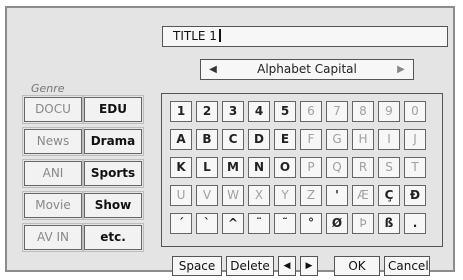 The image size is (463, 280). I want to click on genre-button: News, so click(53, 141).